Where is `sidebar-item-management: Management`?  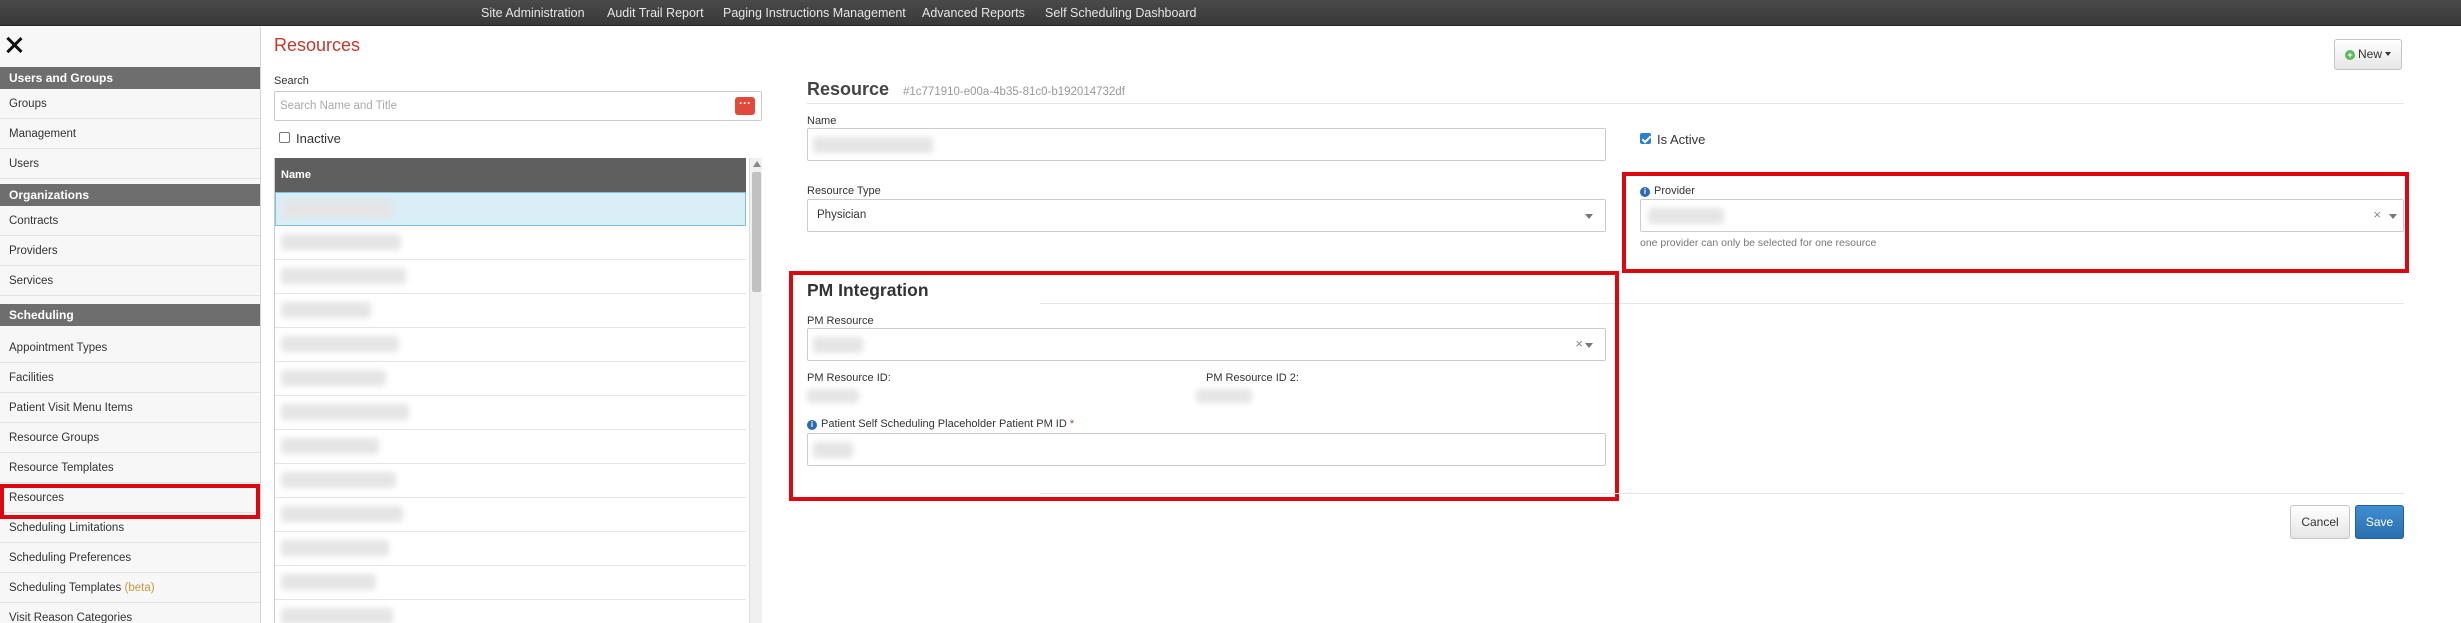 sidebar-item-management: Management is located at coordinates (130, 134).